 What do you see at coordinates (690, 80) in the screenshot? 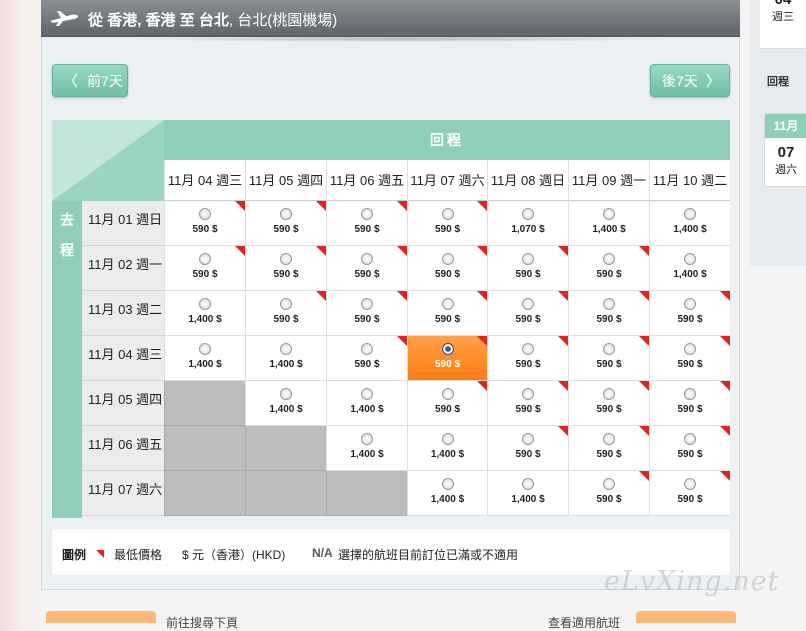
I see `next-7-days-button: 後7天〉` at bounding box center [690, 80].